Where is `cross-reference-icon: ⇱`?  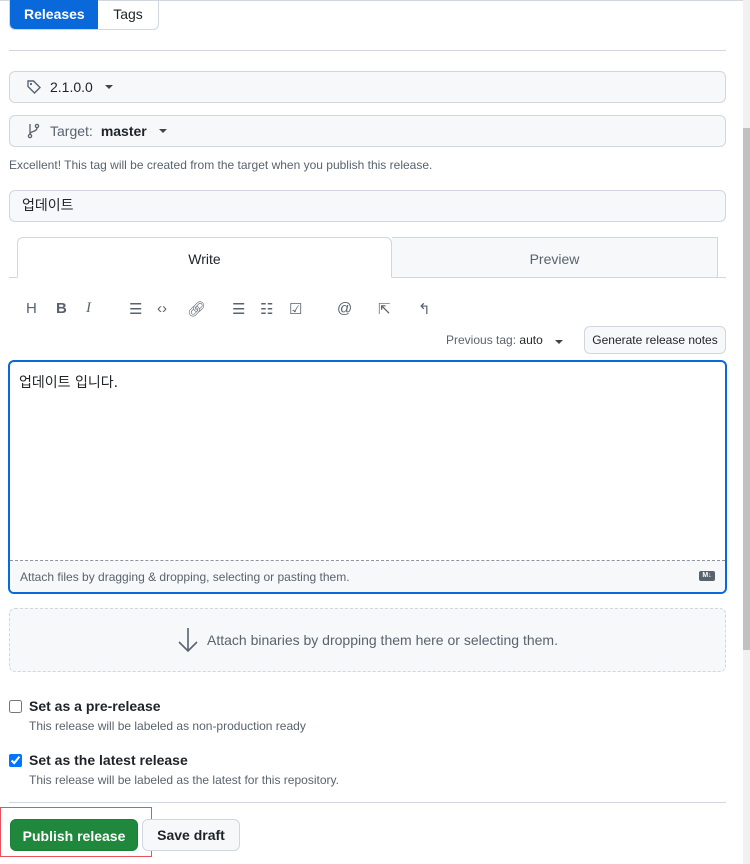 cross-reference-icon: ⇱ is located at coordinates (384, 309).